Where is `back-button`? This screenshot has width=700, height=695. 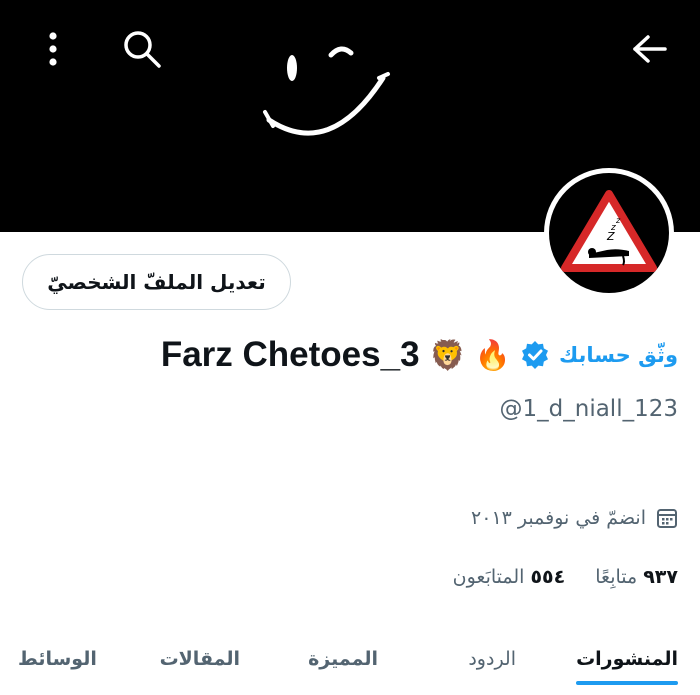
back-button is located at coordinates (650, 49).